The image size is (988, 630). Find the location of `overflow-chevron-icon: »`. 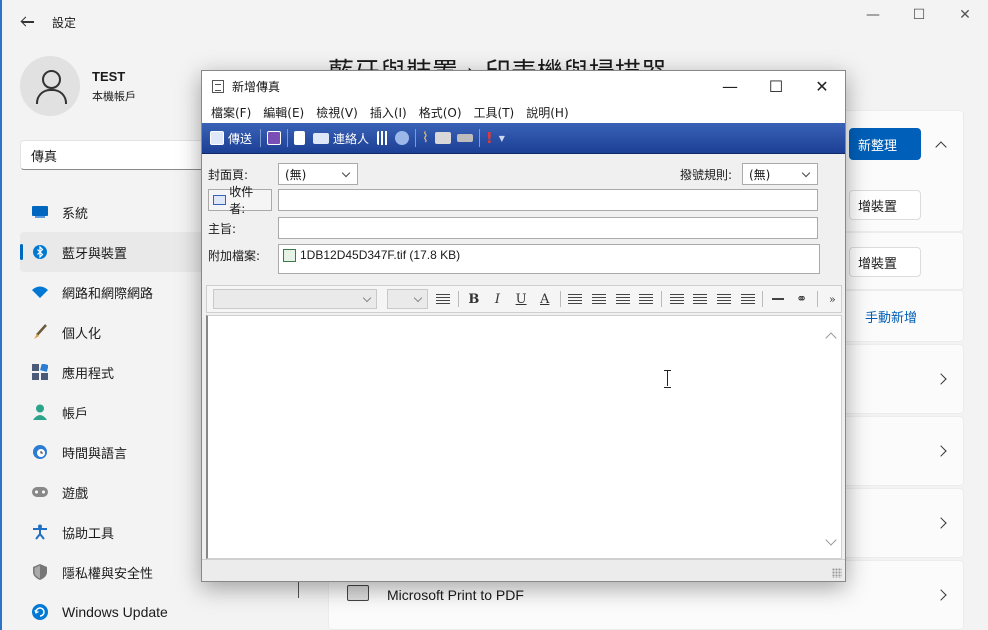

overflow-chevron-icon: » is located at coordinates (833, 299).